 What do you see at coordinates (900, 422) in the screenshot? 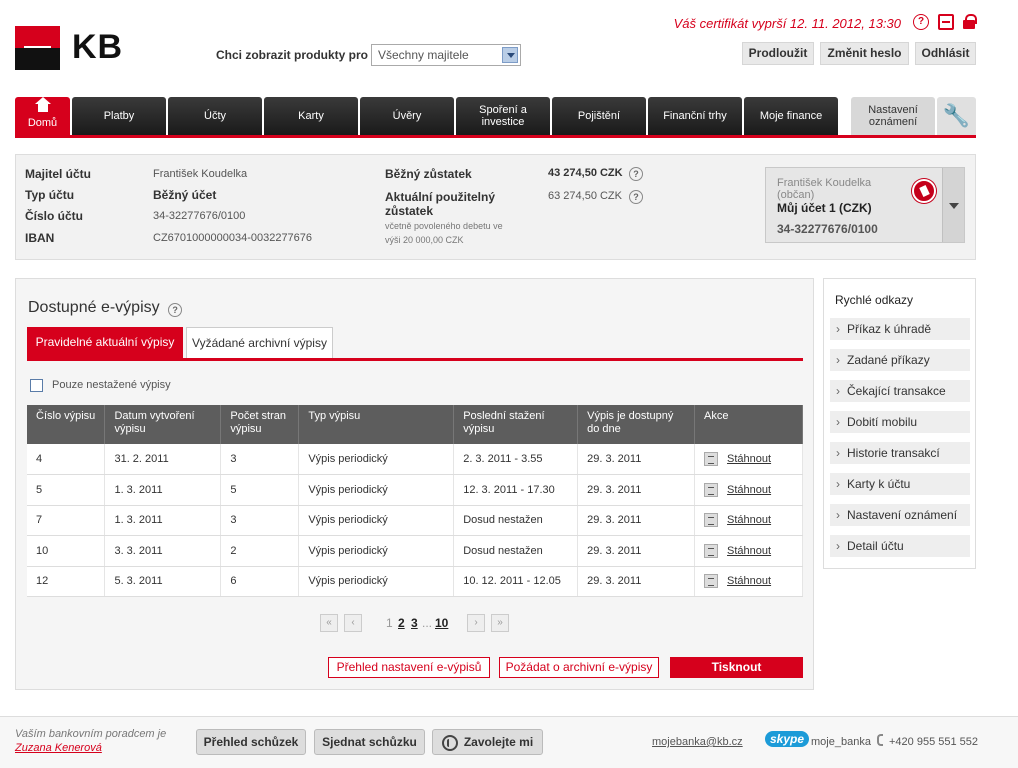
I see `quick-link-mobile-topup: Dobití mobilu` at bounding box center [900, 422].